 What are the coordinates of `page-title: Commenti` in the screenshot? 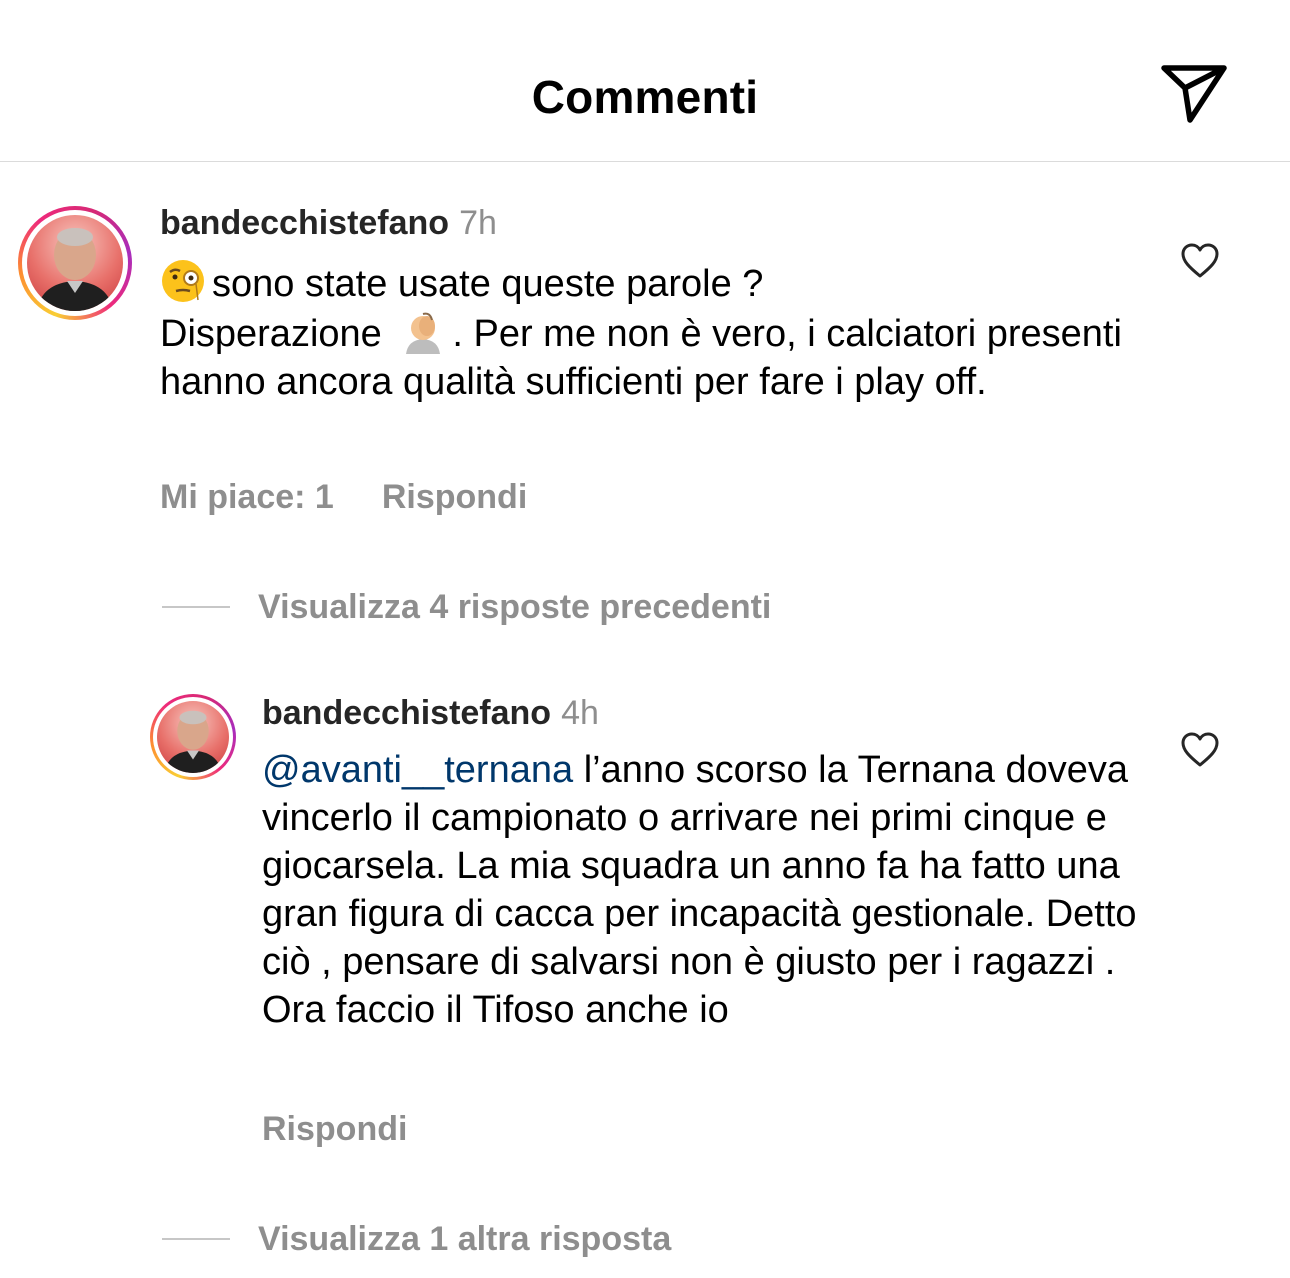 It's located at (645, 97).